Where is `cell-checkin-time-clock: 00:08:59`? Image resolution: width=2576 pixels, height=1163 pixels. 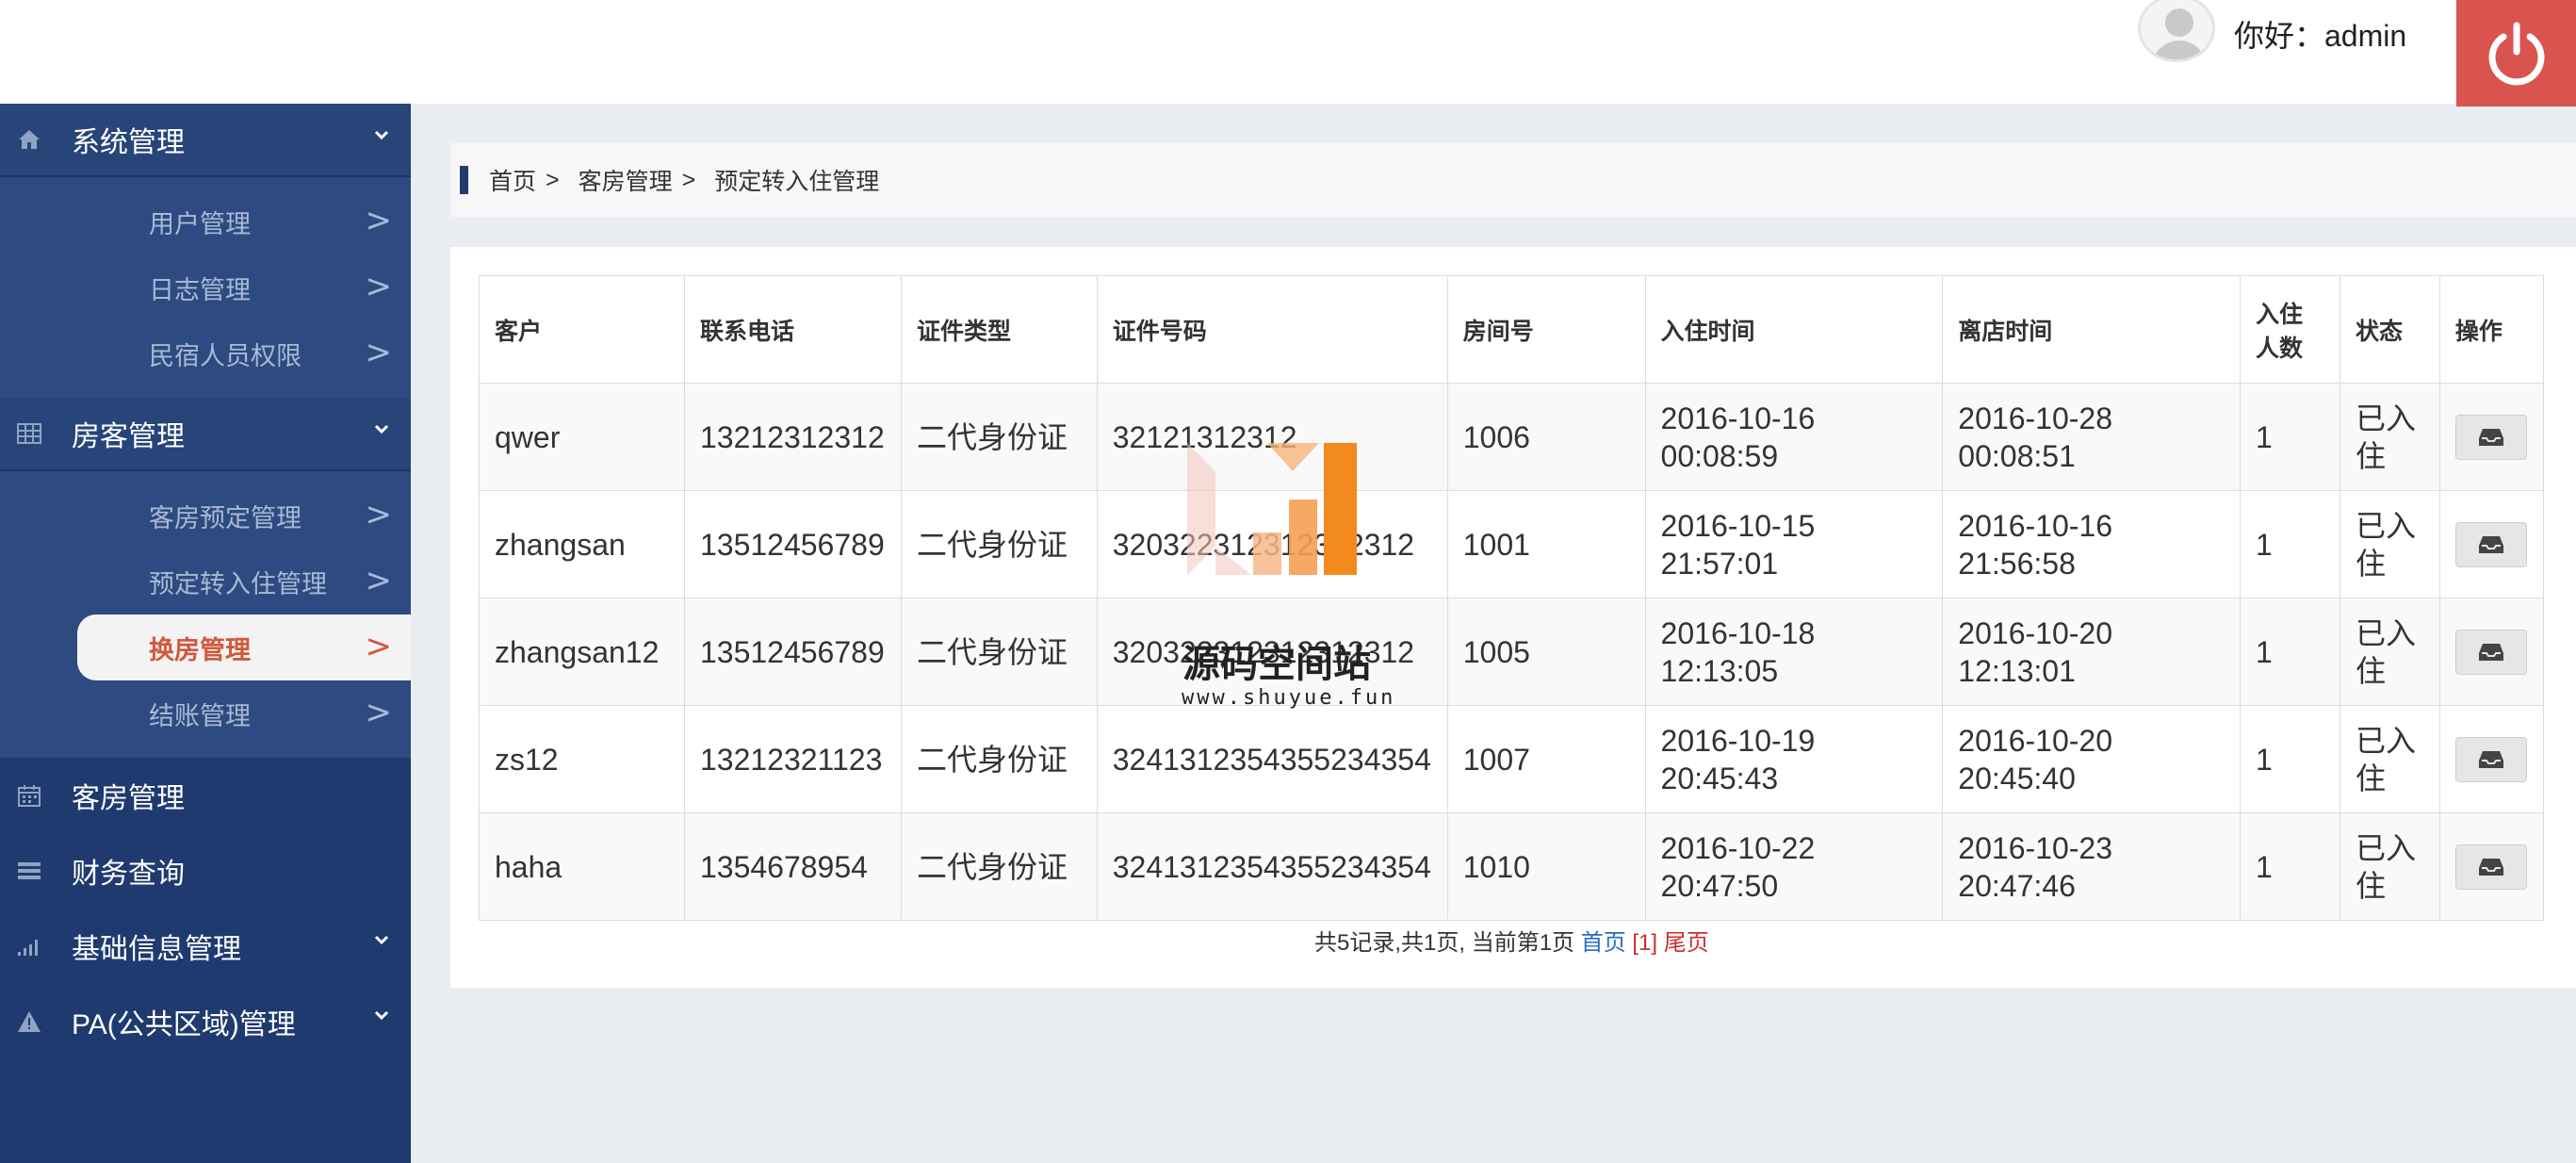
cell-checkin-time-clock: 00:08:59 is located at coordinates (1719, 455).